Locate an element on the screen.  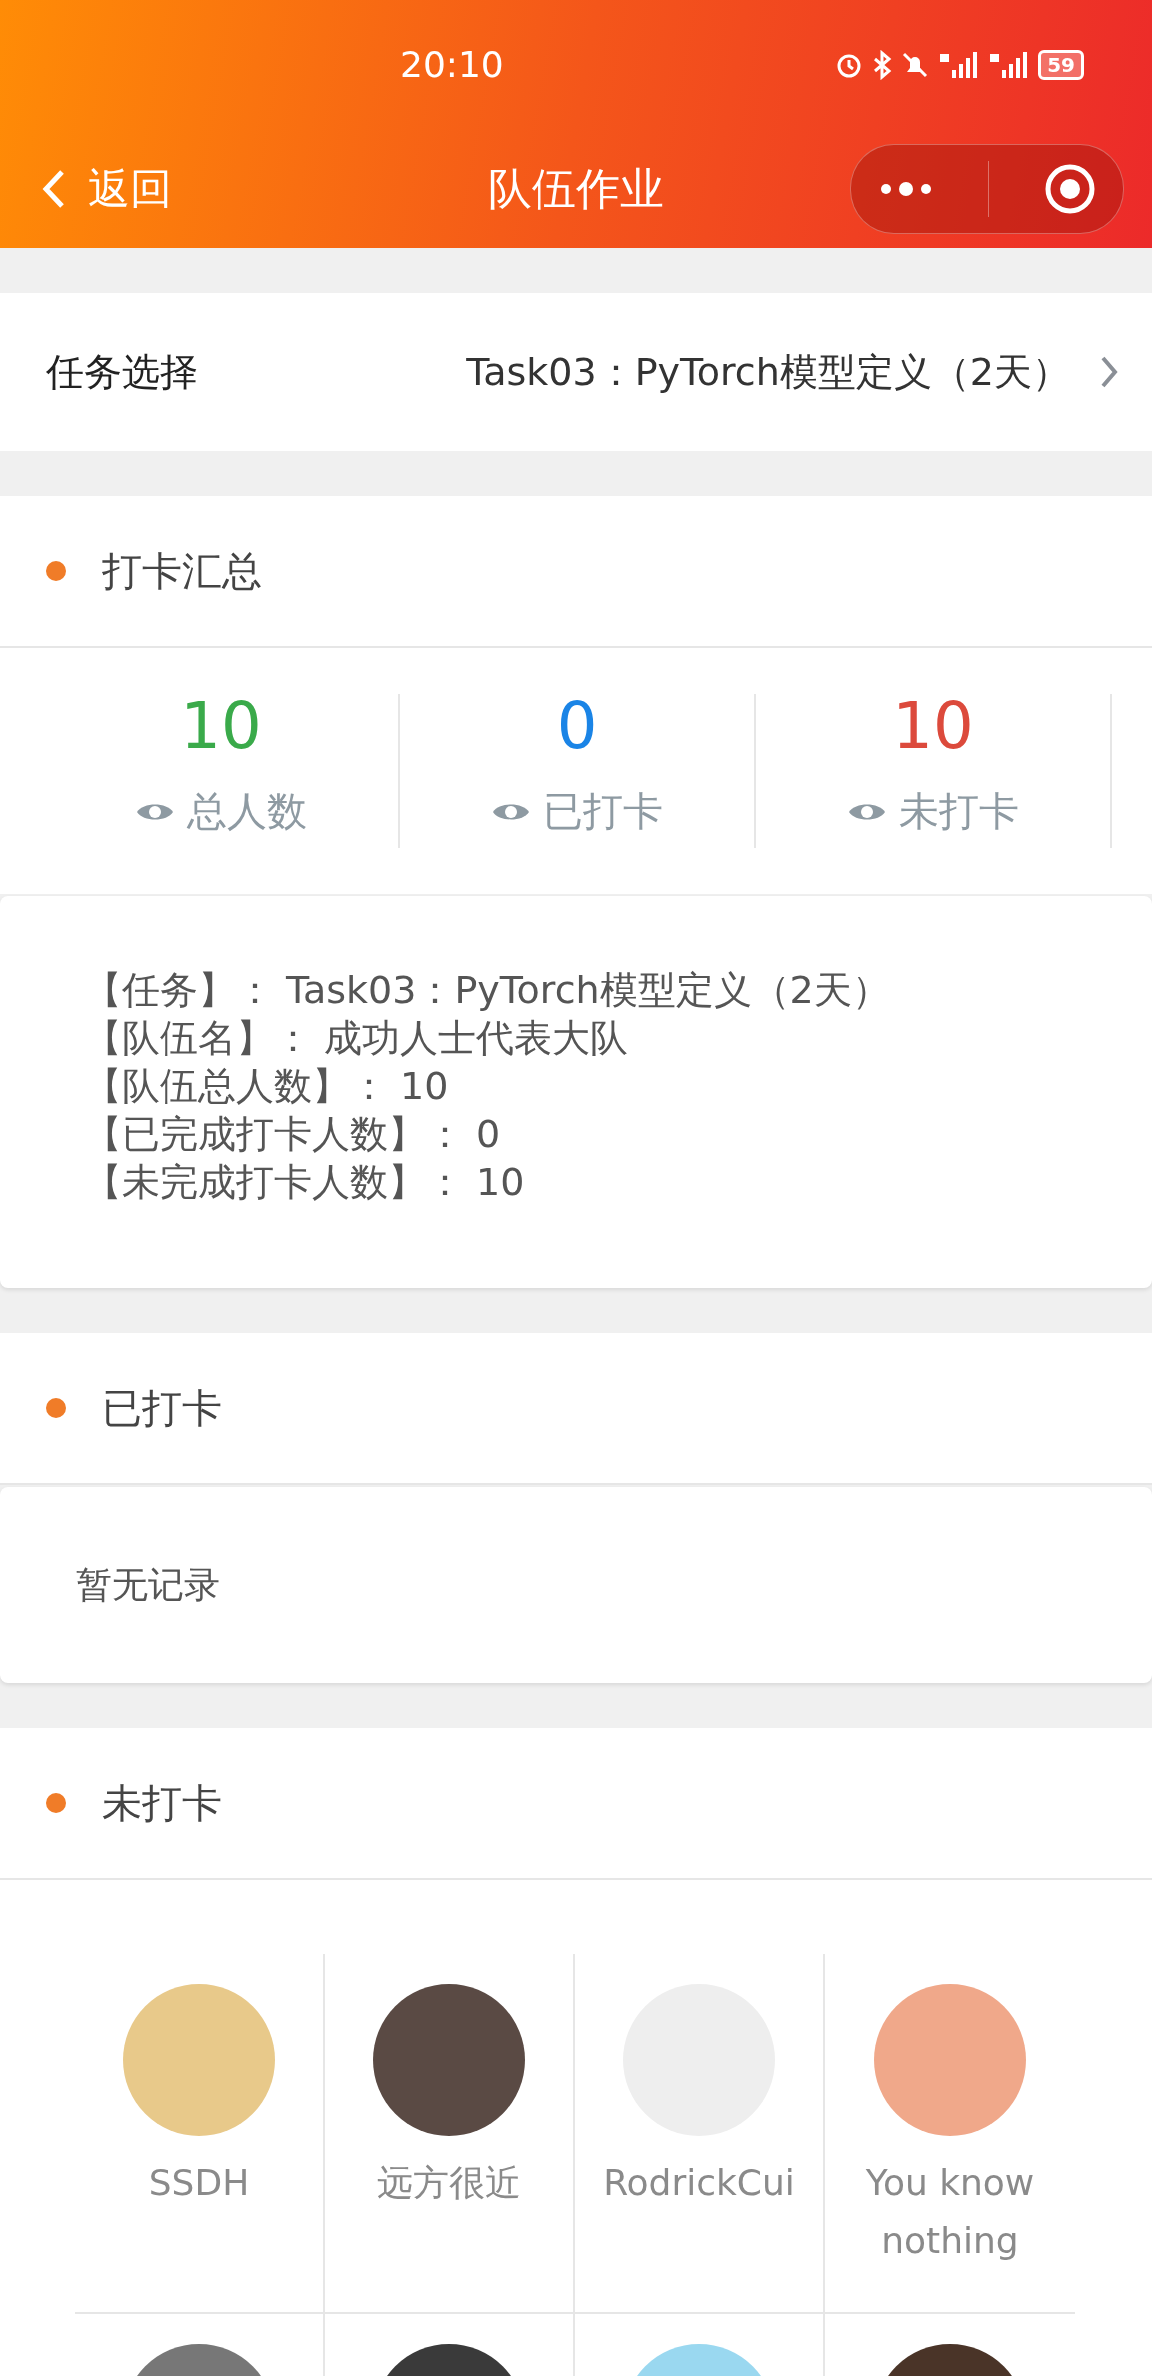
section-title: 已打卡 is located at coordinates (162, 1408).